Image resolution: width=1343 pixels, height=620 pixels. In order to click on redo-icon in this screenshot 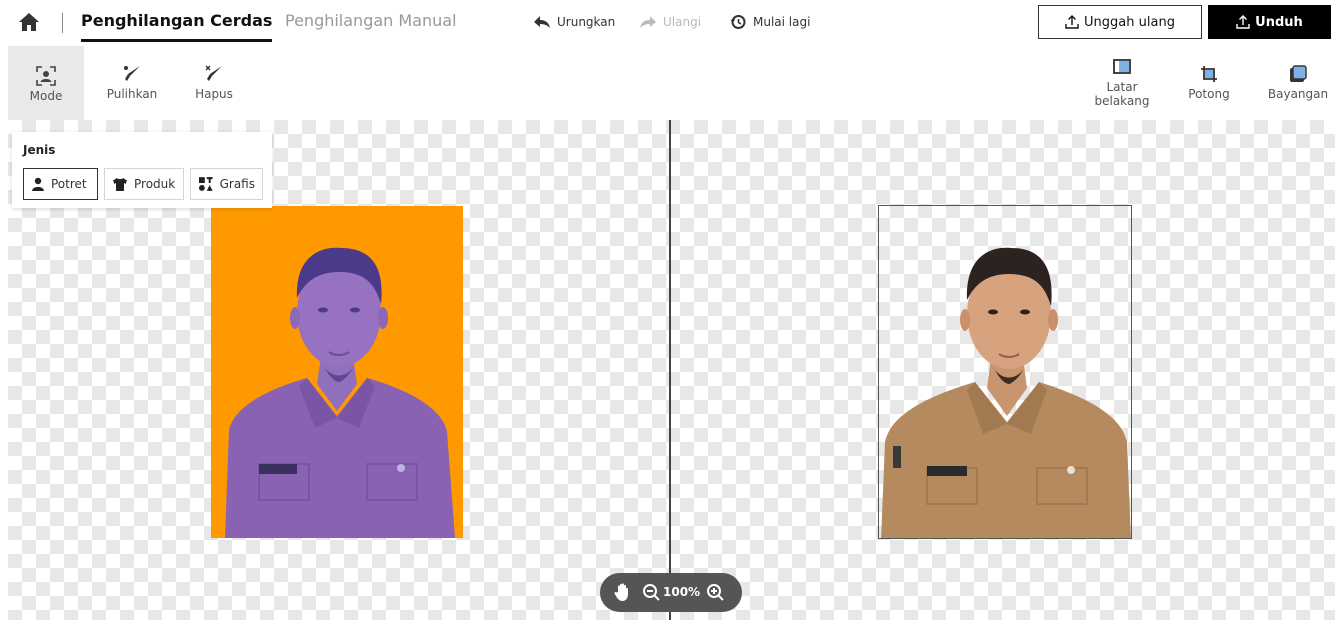, I will do `click(648, 22)`.